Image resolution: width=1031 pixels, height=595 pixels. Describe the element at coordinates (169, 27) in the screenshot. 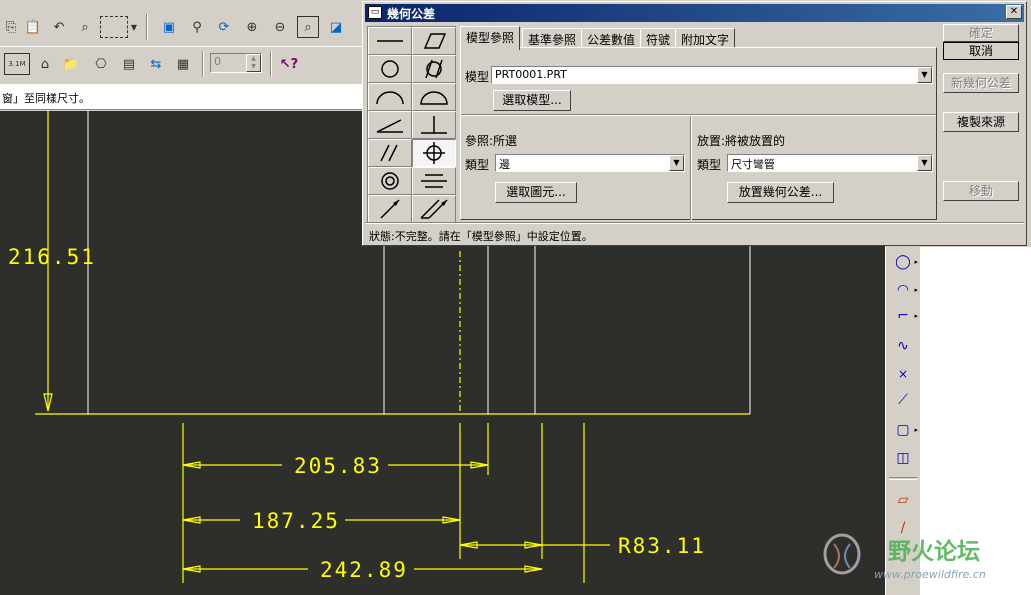

I see `sketch-view-icon: ▣` at that location.